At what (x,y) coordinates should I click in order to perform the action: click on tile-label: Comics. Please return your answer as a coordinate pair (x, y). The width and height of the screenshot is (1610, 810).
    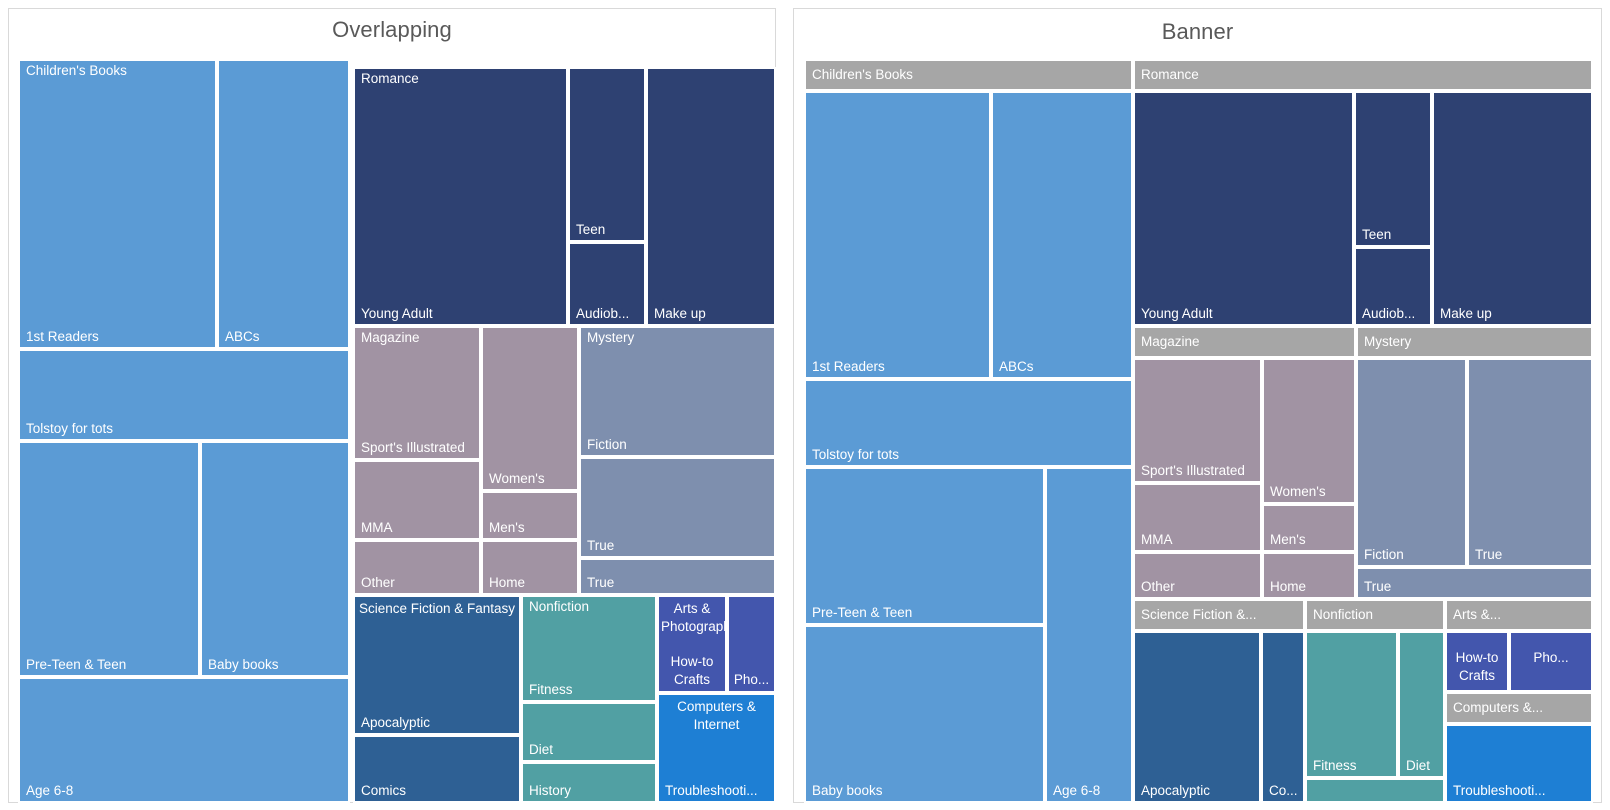
    Looking at the image, I should click on (384, 790).